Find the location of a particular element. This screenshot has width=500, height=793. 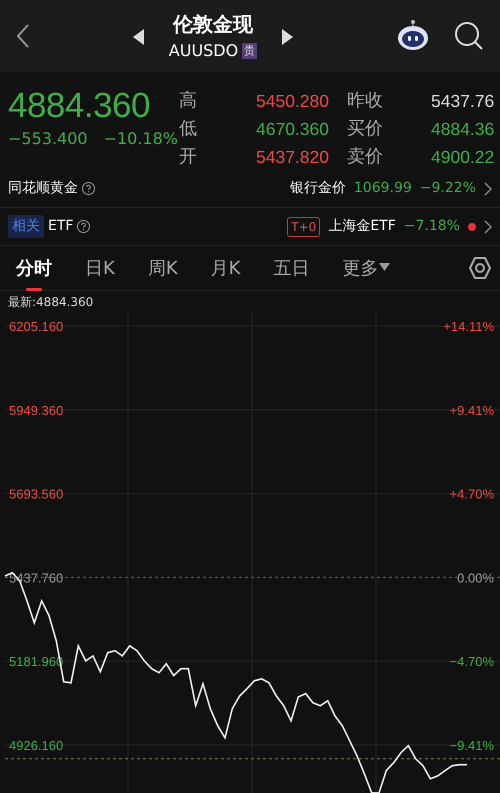

axis-label: 5693.560 is located at coordinates (36, 494).